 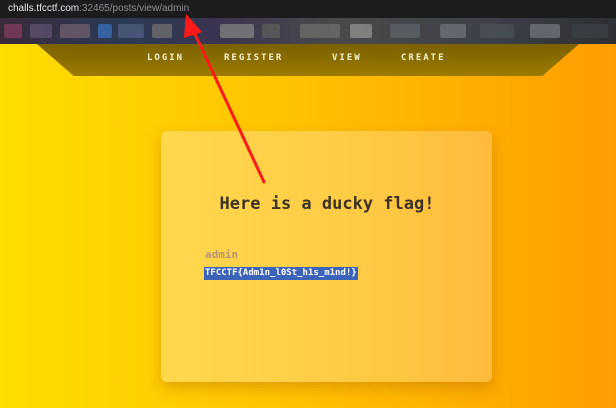 What do you see at coordinates (229, 108) in the screenshot?
I see `arrow-shaft` at bounding box center [229, 108].